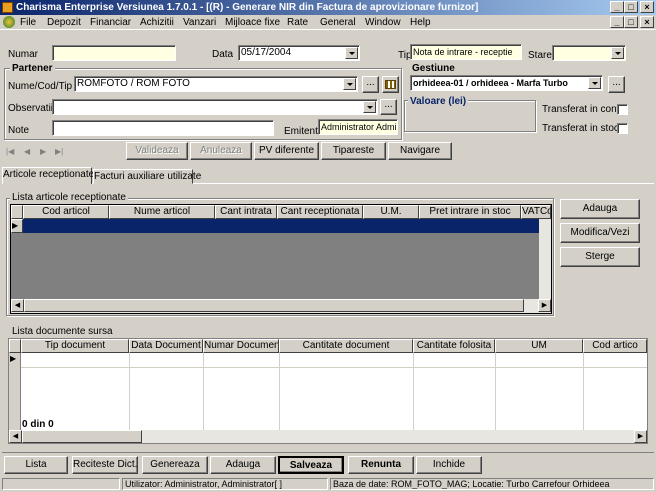  I want to click on tipareste-button: Tipareste, so click(353, 151).